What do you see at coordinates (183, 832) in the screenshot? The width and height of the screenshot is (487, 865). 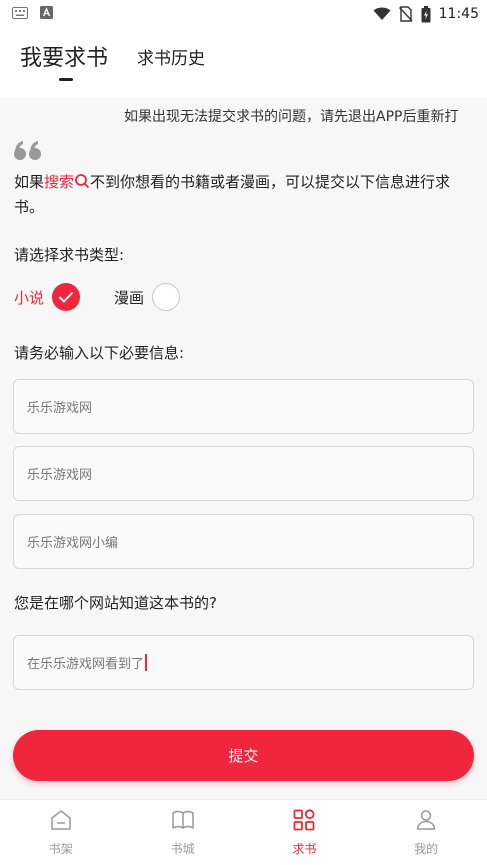 I see `nav-bookstore: 书城` at bounding box center [183, 832].